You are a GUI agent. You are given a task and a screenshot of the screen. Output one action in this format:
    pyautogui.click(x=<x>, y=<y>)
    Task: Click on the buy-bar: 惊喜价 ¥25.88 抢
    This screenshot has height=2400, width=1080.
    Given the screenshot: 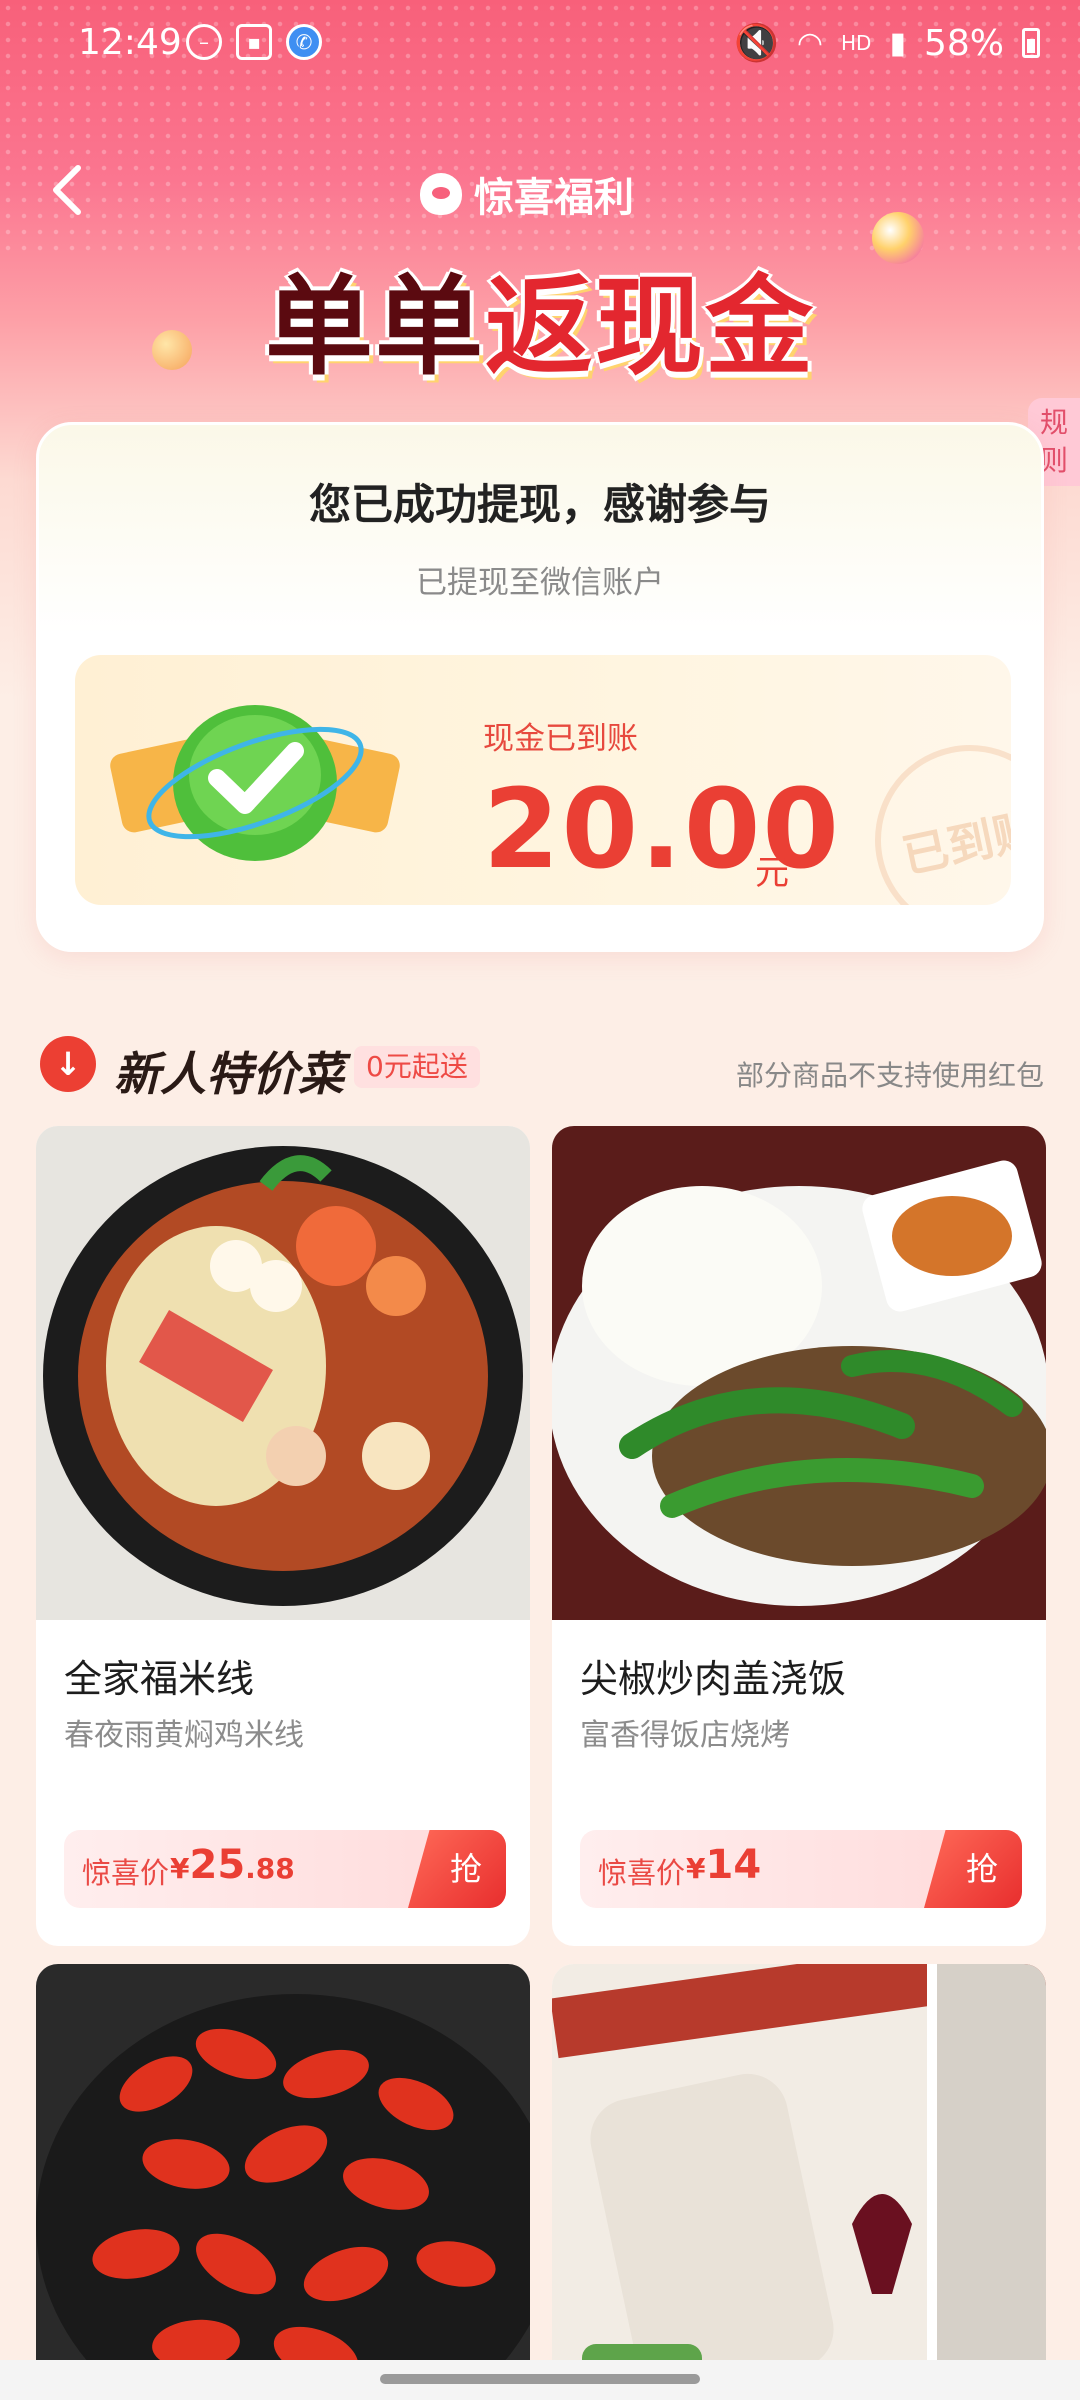 What is the action you would take?
    pyautogui.click(x=285, y=1869)
    